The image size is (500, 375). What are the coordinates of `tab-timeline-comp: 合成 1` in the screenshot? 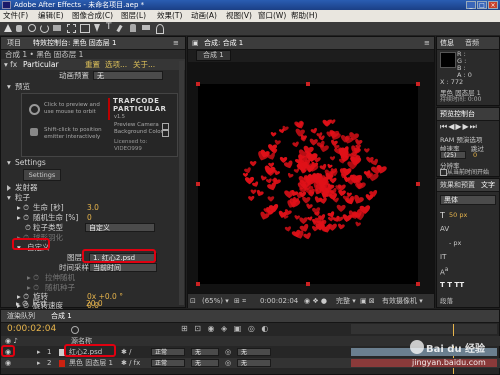 It's located at (61, 316).